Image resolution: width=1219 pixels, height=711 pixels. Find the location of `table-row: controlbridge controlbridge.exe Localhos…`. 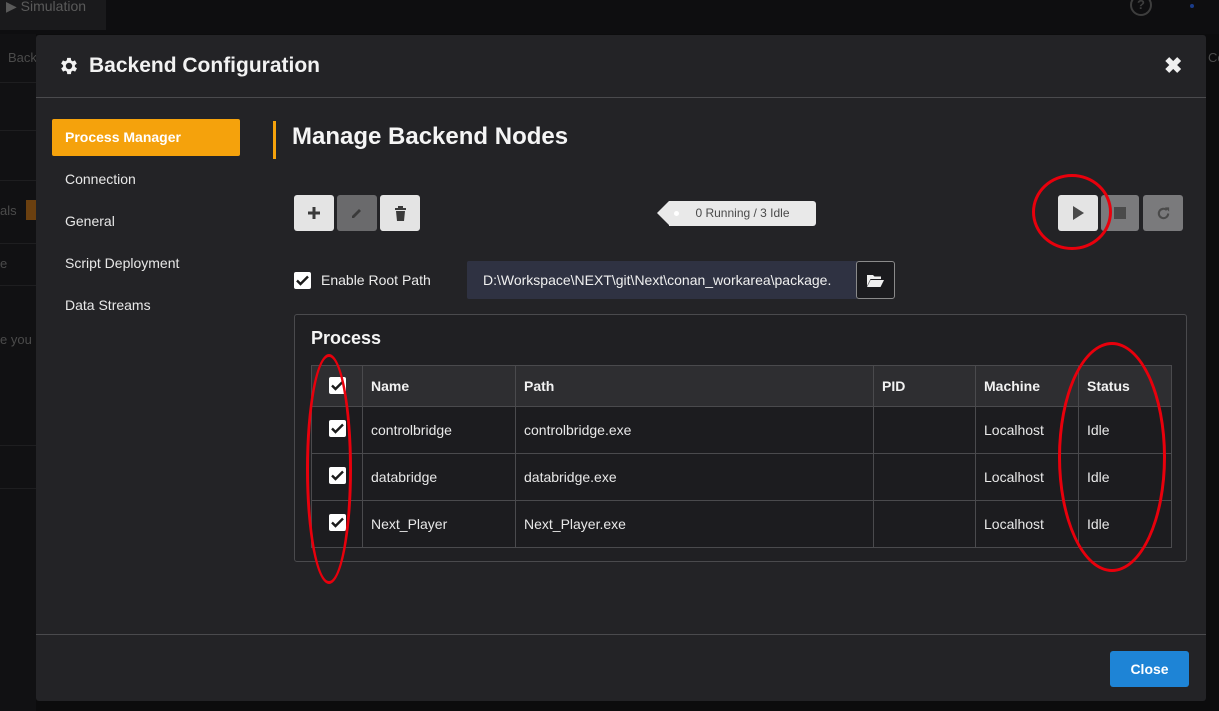

table-row: controlbridge controlbridge.exe Localhos… is located at coordinates (741, 430).